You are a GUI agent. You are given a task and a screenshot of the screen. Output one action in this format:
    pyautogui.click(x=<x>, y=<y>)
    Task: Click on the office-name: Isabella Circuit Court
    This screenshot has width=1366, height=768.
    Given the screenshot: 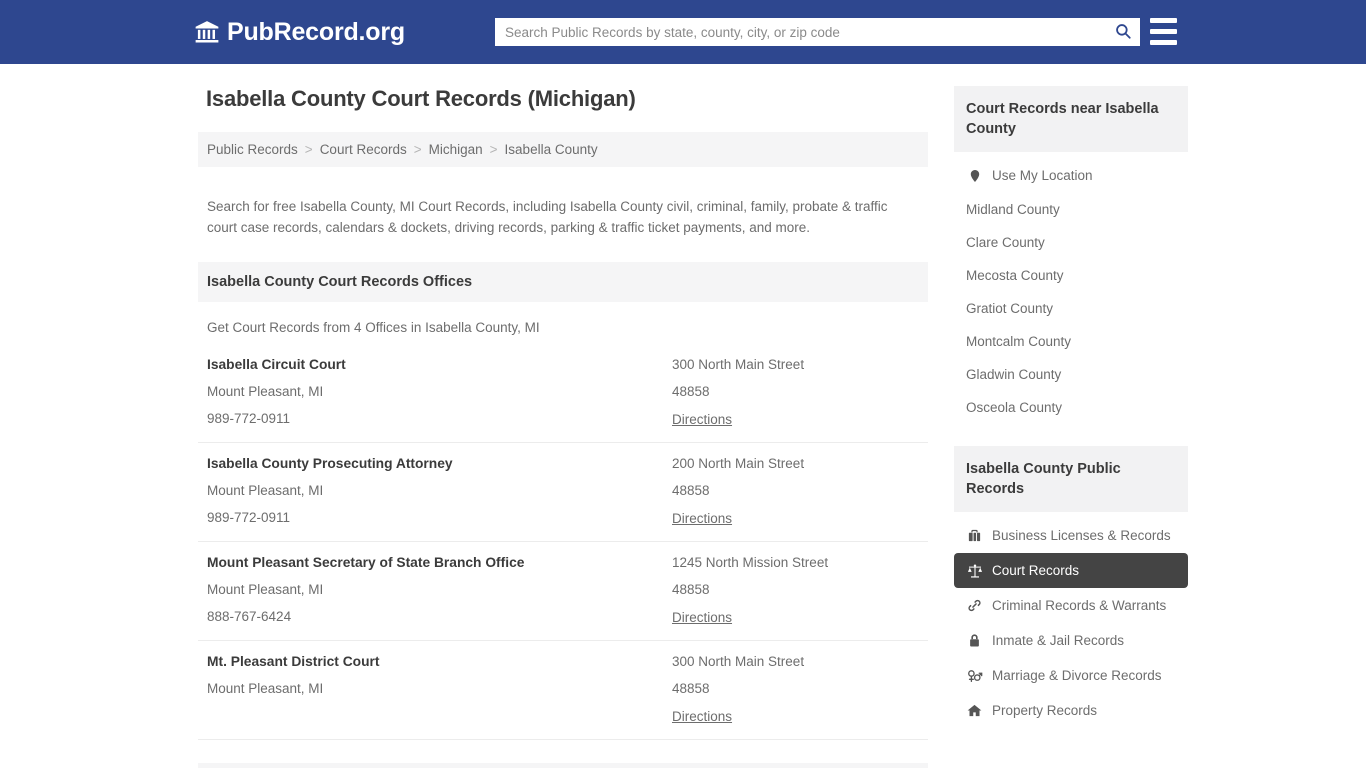 What is the action you would take?
    pyautogui.click(x=276, y=365)
    